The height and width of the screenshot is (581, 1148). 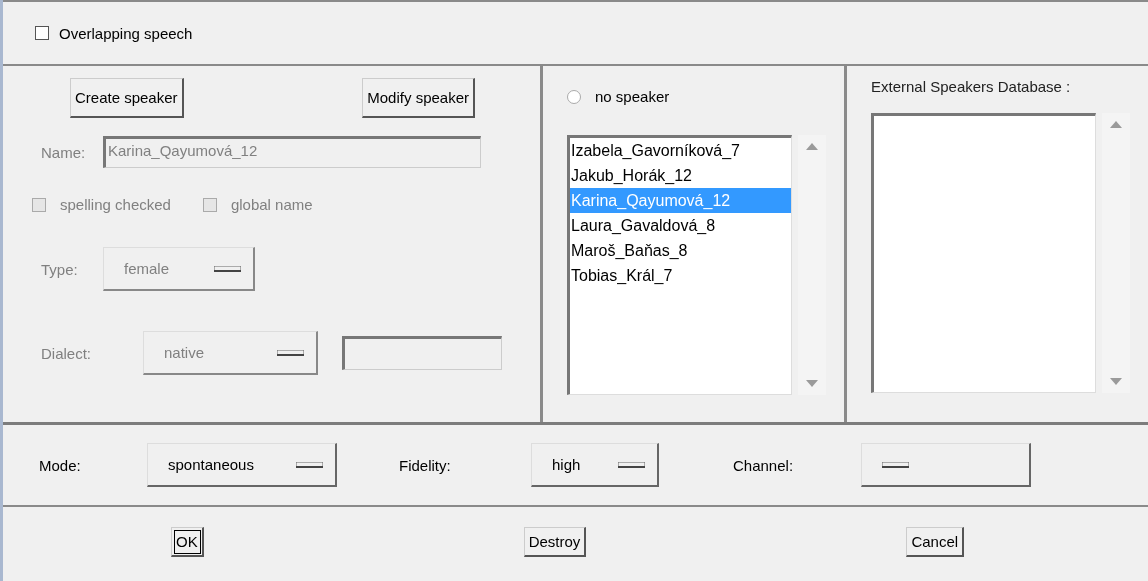 I want to click on speaker-list-item: Izabela_Gavorníková_7, so click(x=680, y=150).